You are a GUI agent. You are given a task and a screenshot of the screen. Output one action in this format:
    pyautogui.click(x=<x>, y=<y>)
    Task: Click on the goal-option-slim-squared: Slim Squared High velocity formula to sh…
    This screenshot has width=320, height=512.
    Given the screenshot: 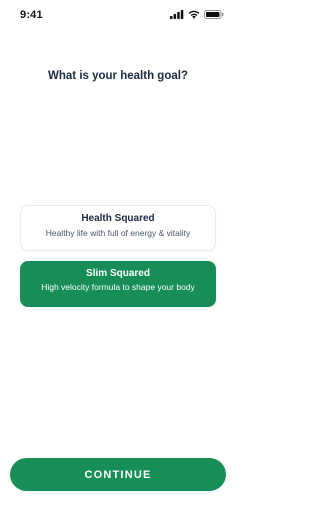 What is the action you would take?
    pyautogui.click(x=118, y=284)
    